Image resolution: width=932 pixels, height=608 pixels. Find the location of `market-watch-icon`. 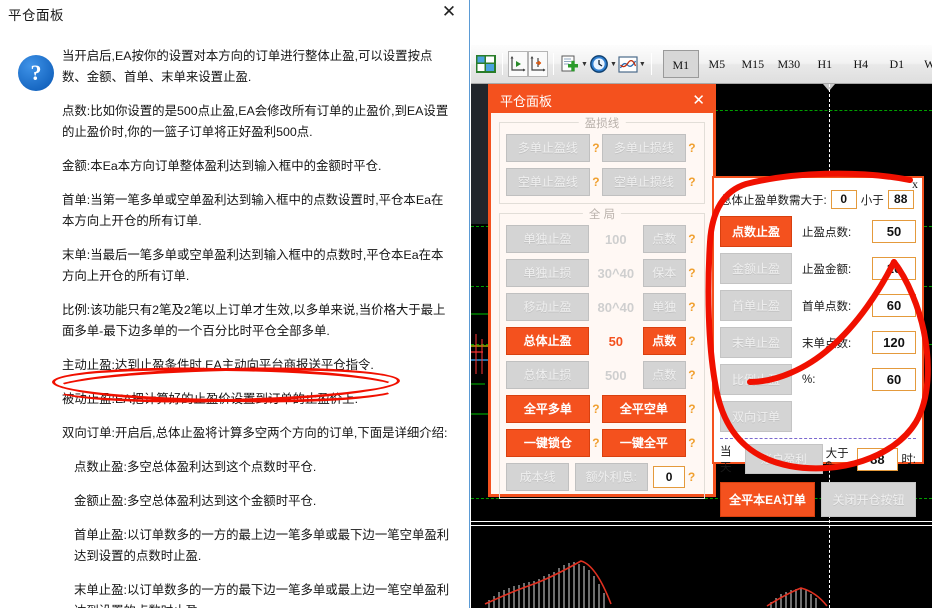

market-watch-icon is located at coordinates (486, 64).